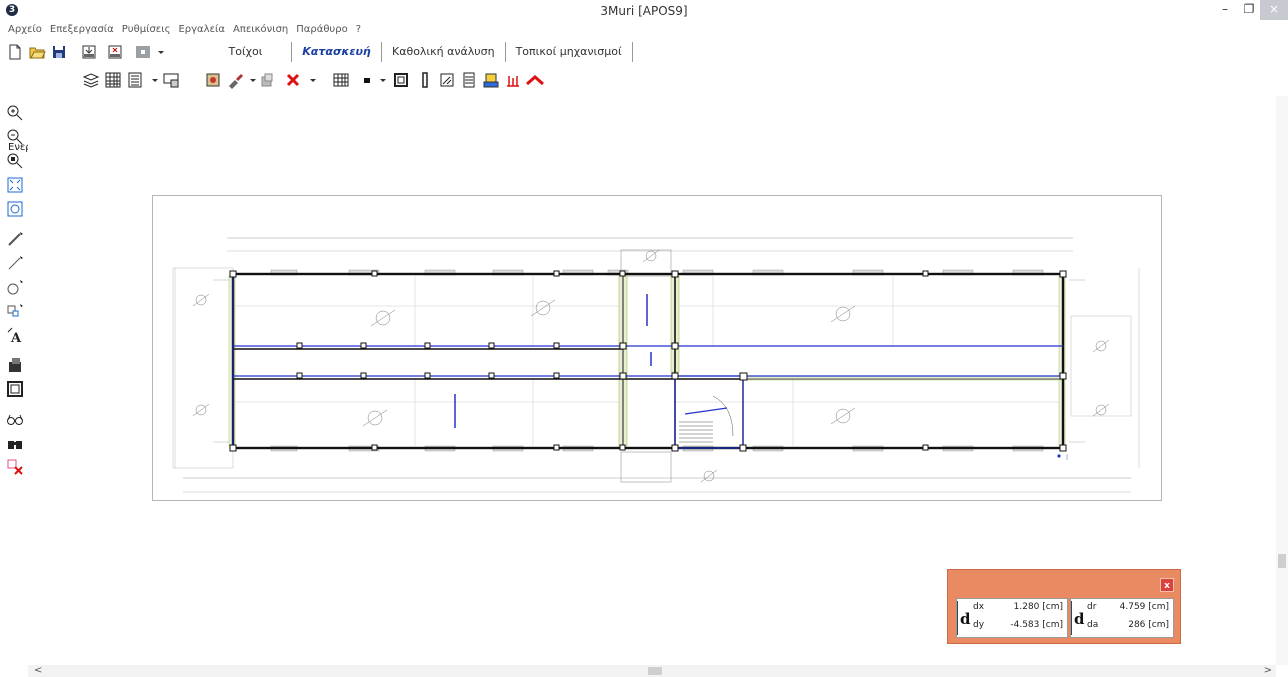 This screenshot has width=1288, height=677. I want to click on stair-treads, so click(706, 419).